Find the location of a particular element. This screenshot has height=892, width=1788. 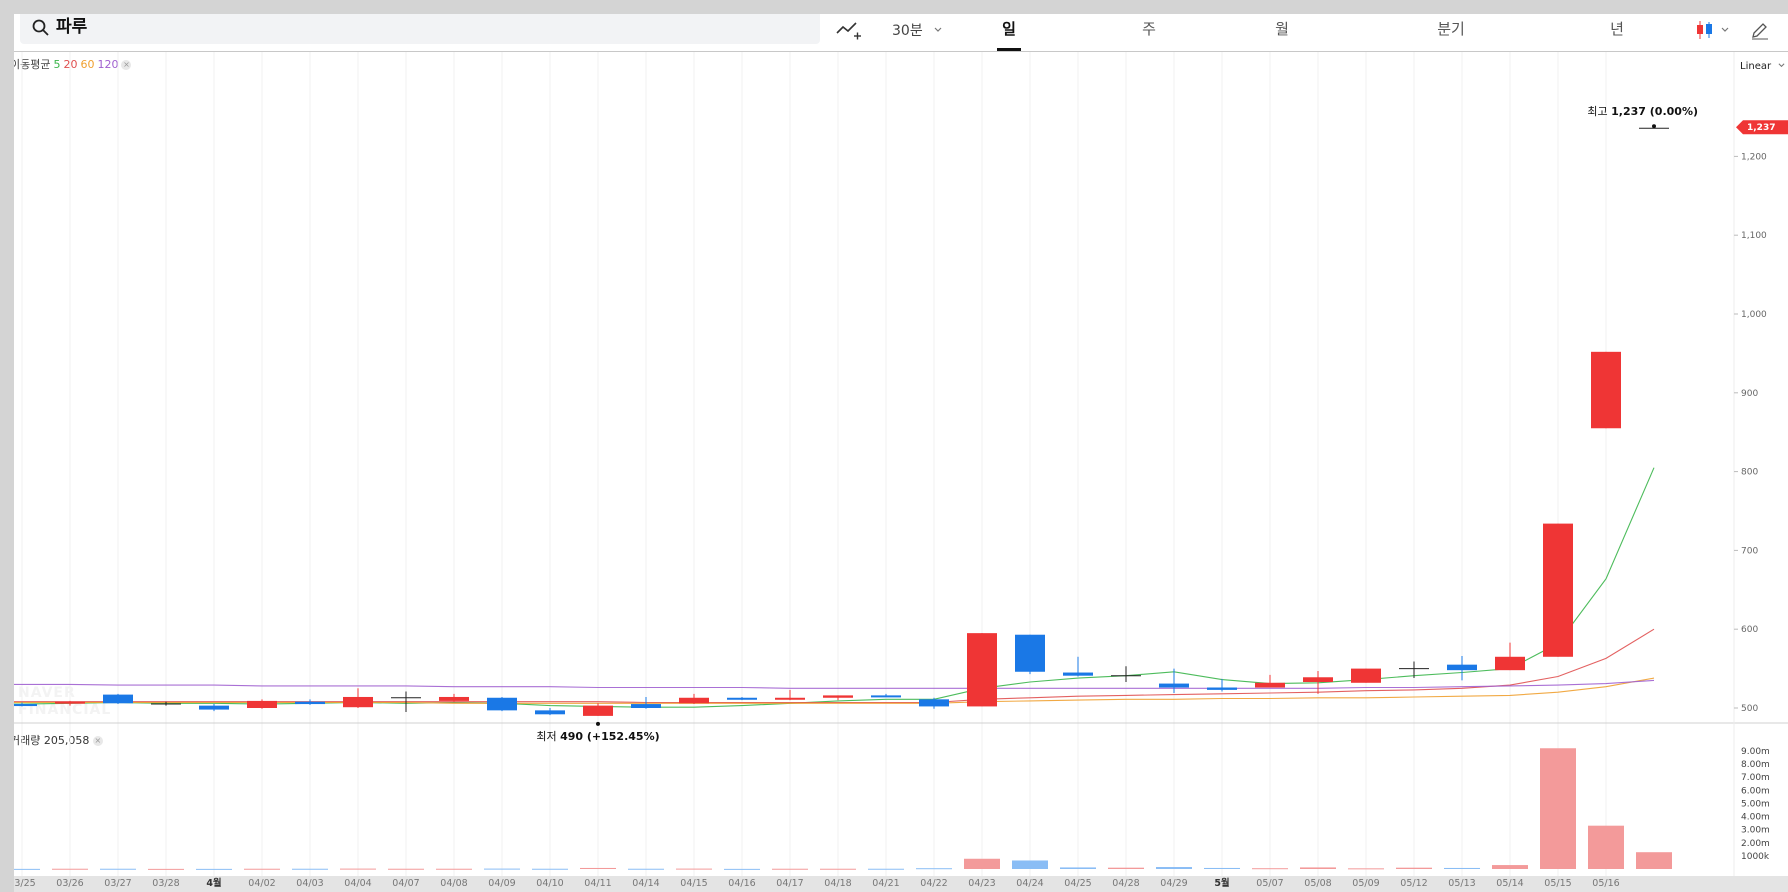

y-tick-label: 700 is located at coordinates (1749, 551).